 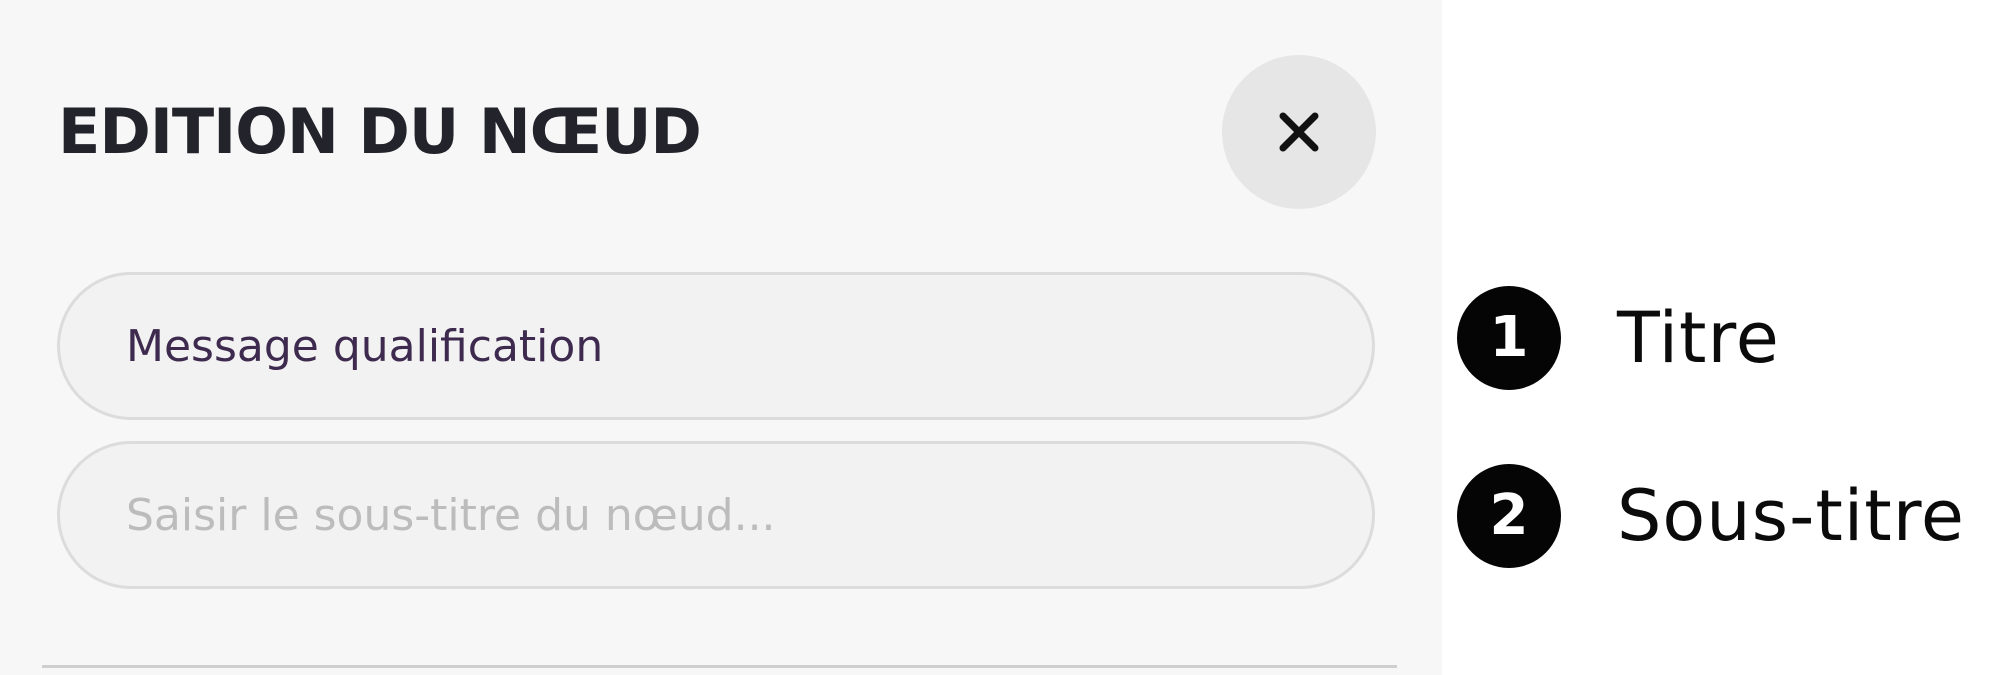 I want to click on legend-number-badge: 1, so click(x=1509, y=338).